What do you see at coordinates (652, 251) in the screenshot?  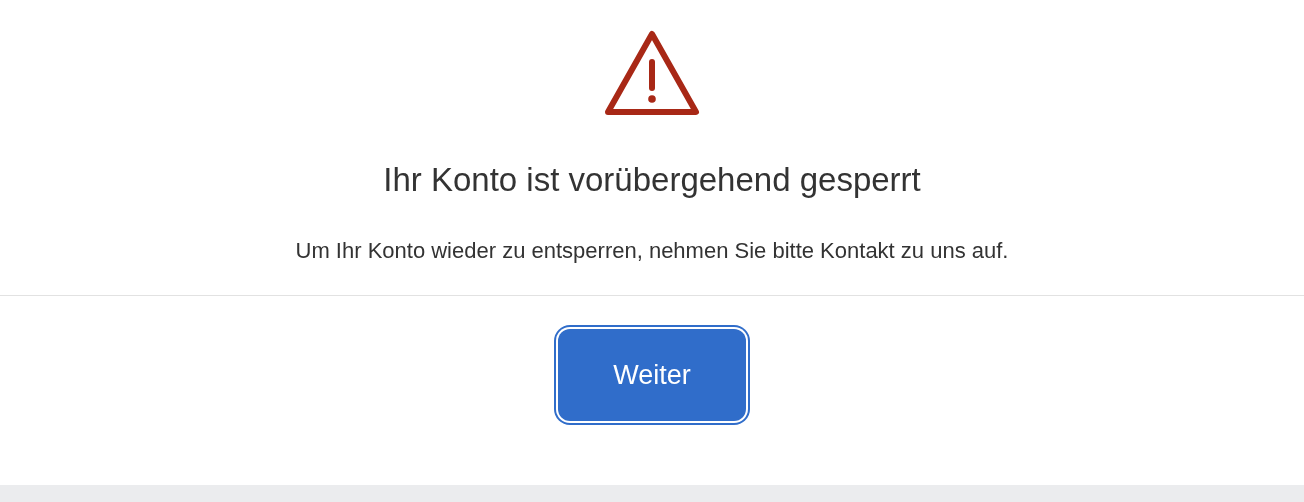 I see `dialog-message: Um Ihr Konto wieder zu entsperren, nehmen Sie bitte Kontakt zu uns auf.` at bounding box center [652, 251].